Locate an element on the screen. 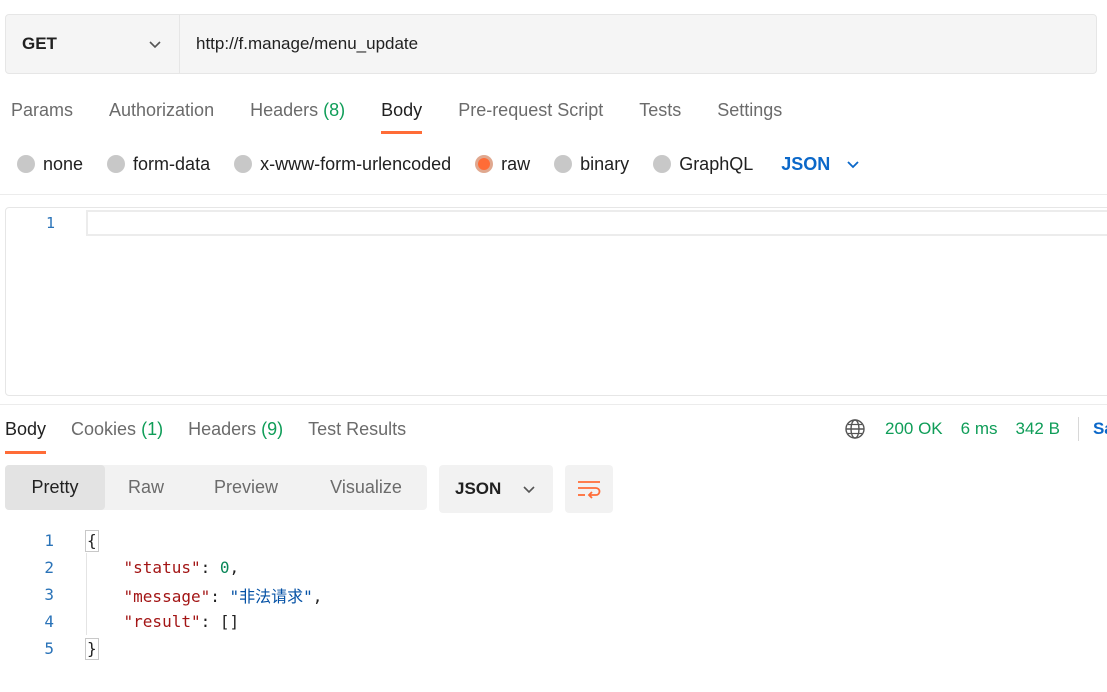  open-brace: { is located at coordinates (92, 540).